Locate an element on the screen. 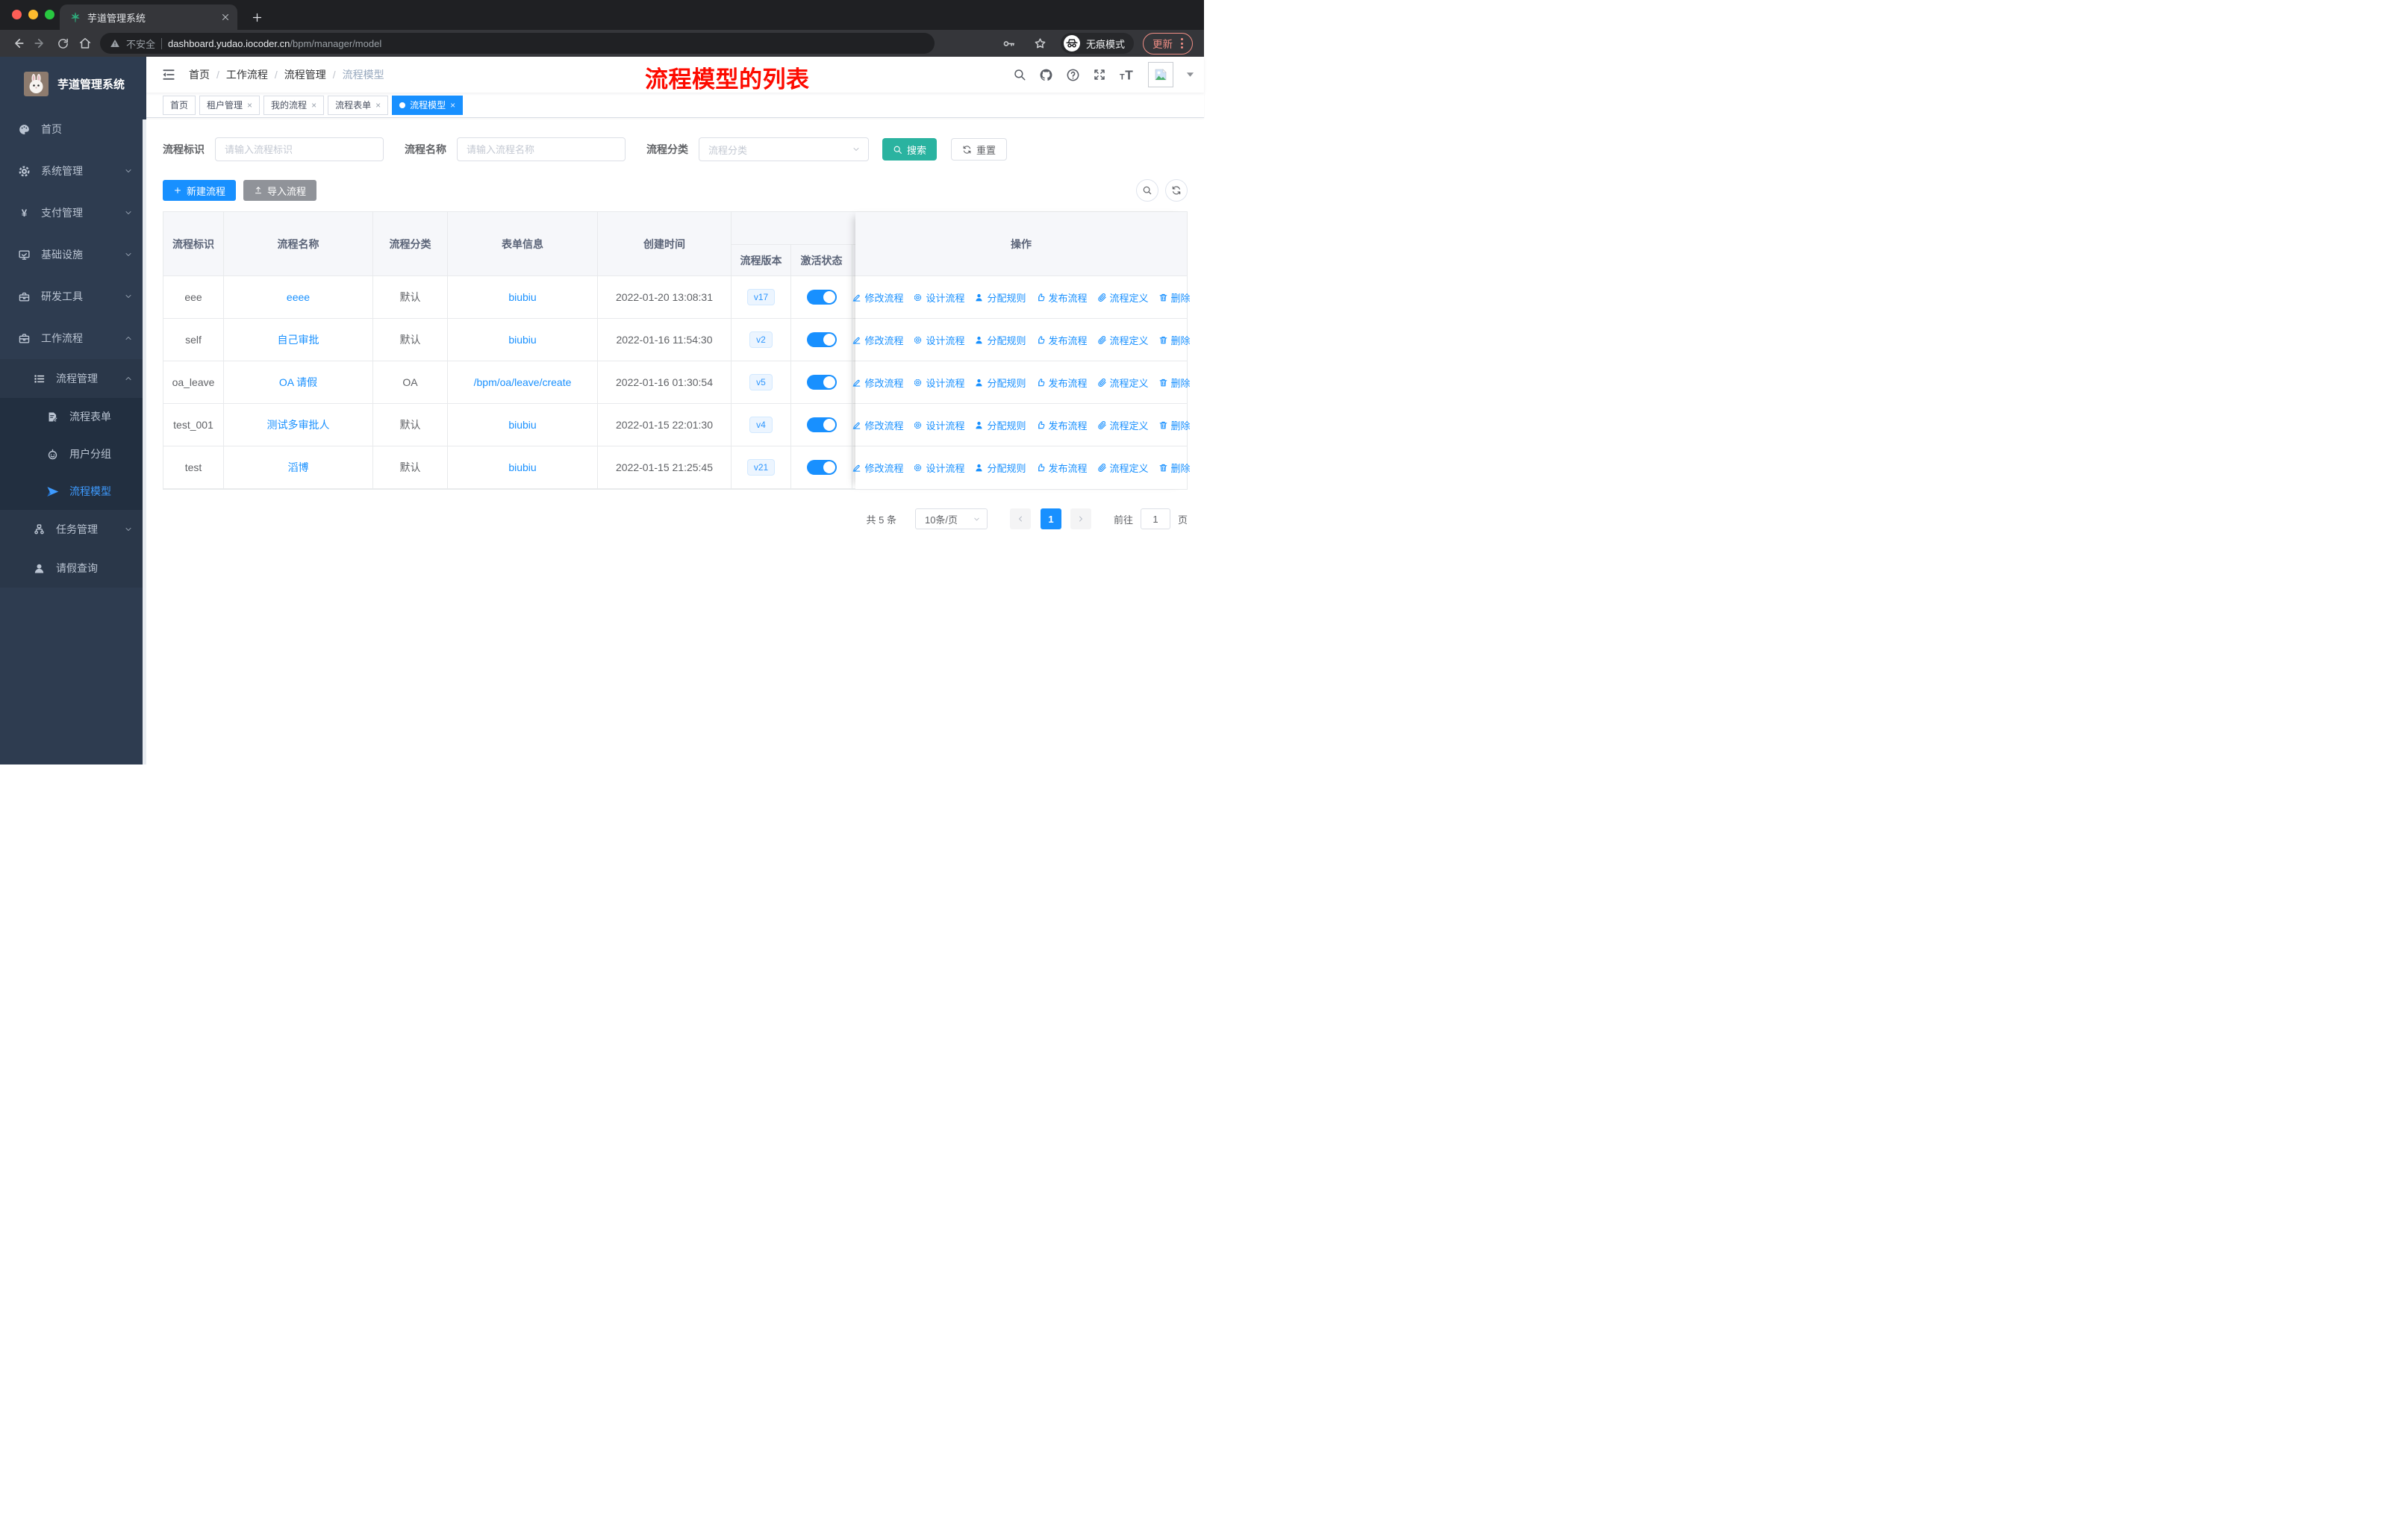  window-controls is located at coordinates (33, 15).